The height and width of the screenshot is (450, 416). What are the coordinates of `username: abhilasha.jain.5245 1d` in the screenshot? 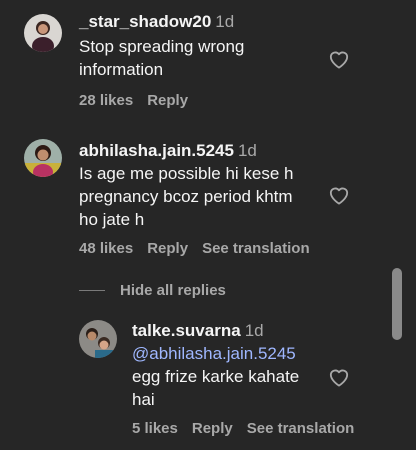 It's located at (168, 151).